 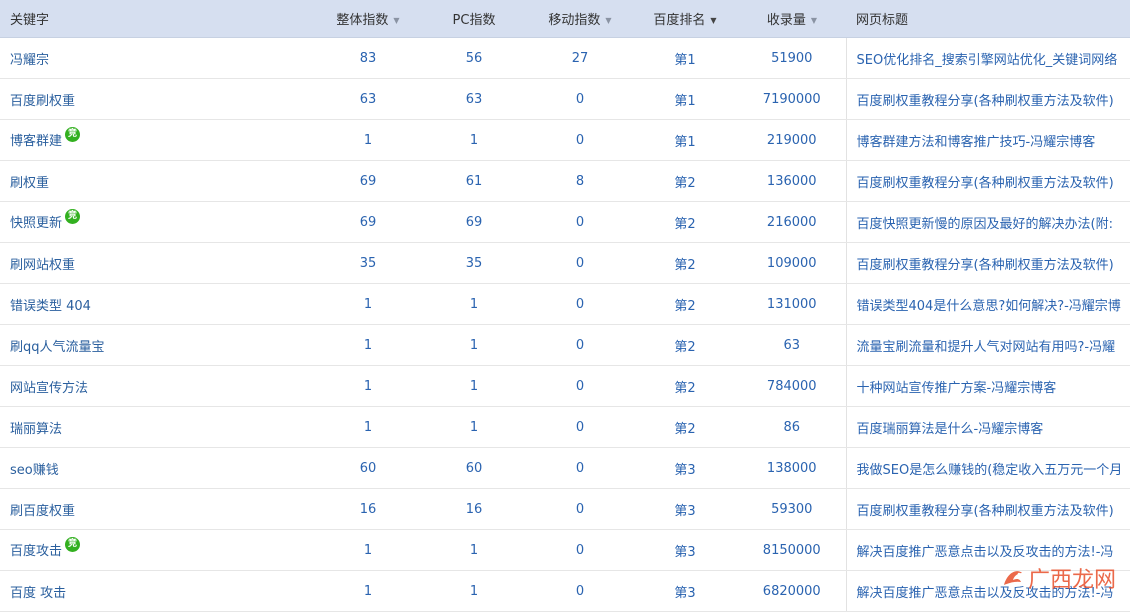 I want to click on table-row: 瑞丽算法 1 1 0 第2 86 百度瑞丽算法是什么-冯耀宗博客, so click(x=565, y=427).